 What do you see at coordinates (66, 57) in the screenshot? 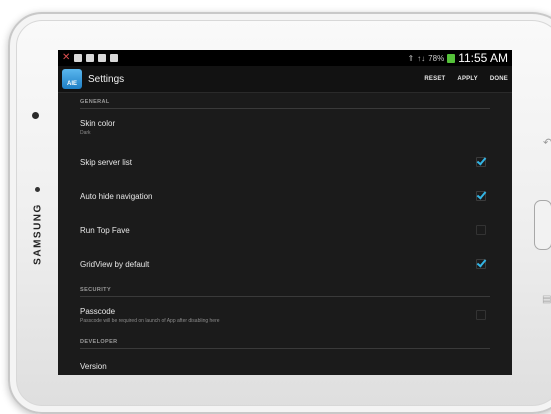
I see `missed-call-icon: ✕` at bounding box center [66, 57].